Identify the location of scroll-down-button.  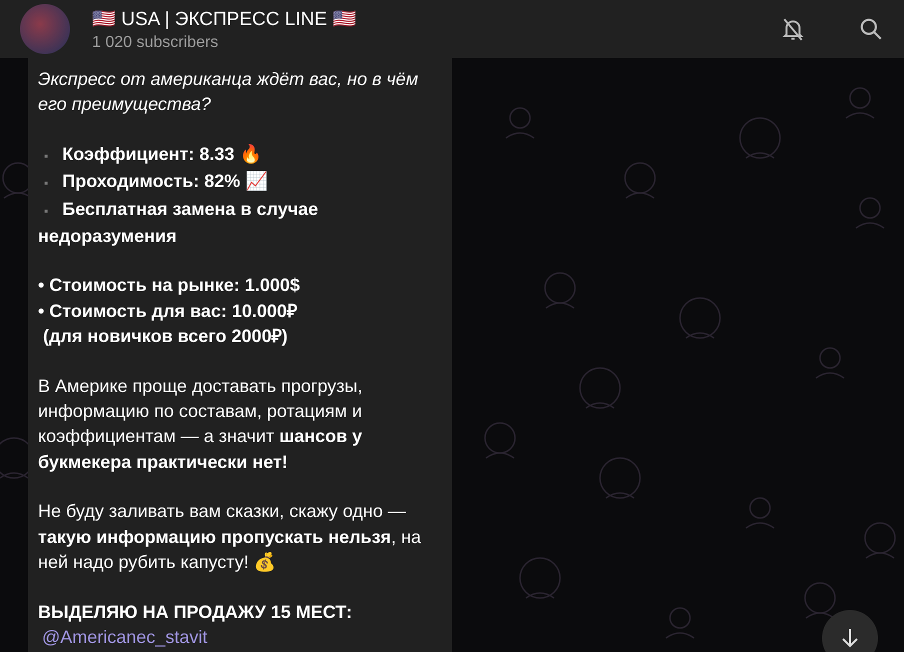
(850, 631).